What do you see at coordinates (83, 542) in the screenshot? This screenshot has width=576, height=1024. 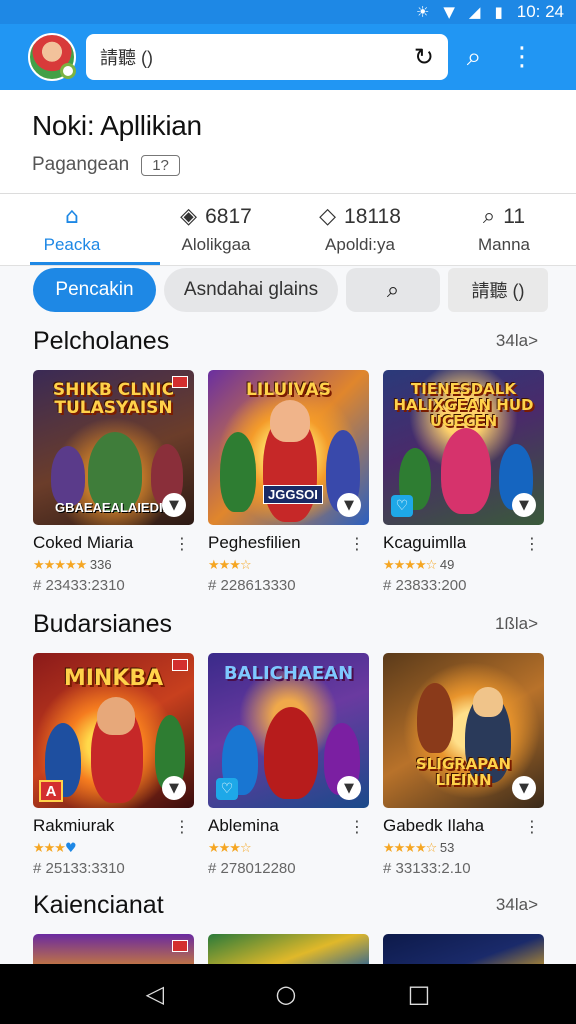 I see `game-name: Coked Miaria` at bounding box center [83, 542].